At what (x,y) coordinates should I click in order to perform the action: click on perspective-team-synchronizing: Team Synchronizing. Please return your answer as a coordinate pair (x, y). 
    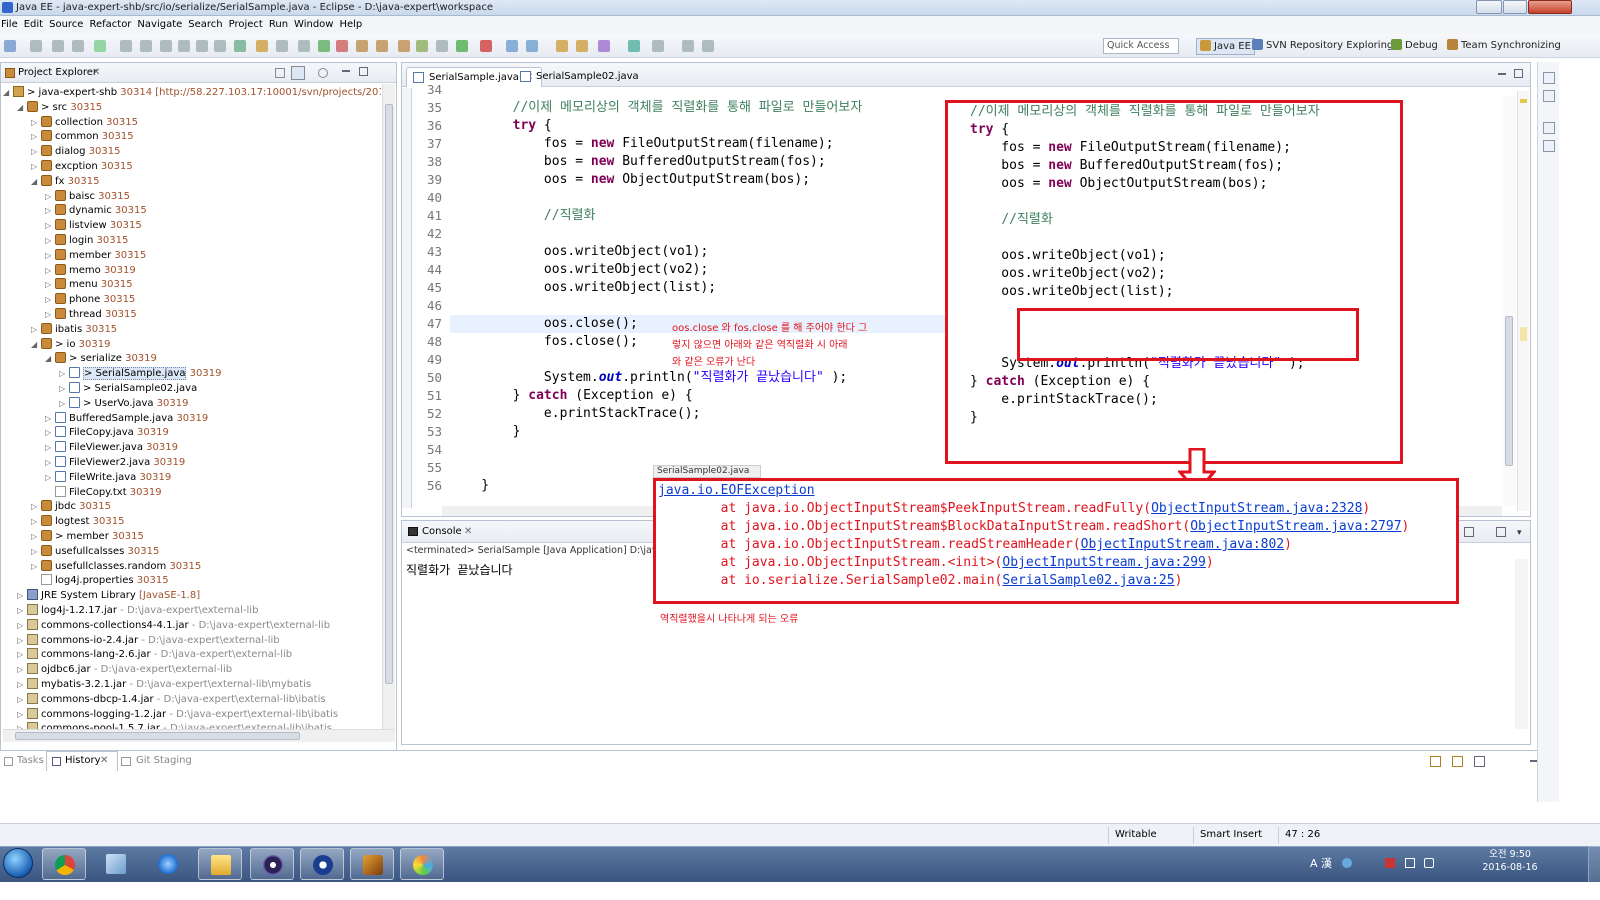
    Looking at the image, I should click on (1504, 46).